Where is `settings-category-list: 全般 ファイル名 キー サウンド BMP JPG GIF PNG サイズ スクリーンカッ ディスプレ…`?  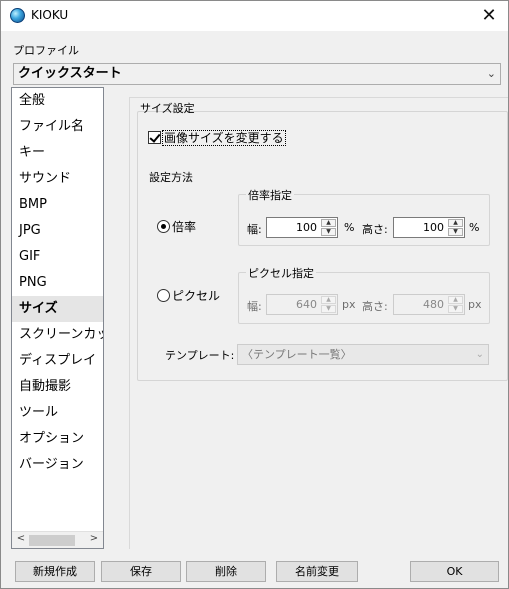
settings-category-list: 全般 ファイル名 キー サウンド BMP JPG GIF PNG サイズ スクリーンカッ ディスプレ… is located at coordinates (57, 318).